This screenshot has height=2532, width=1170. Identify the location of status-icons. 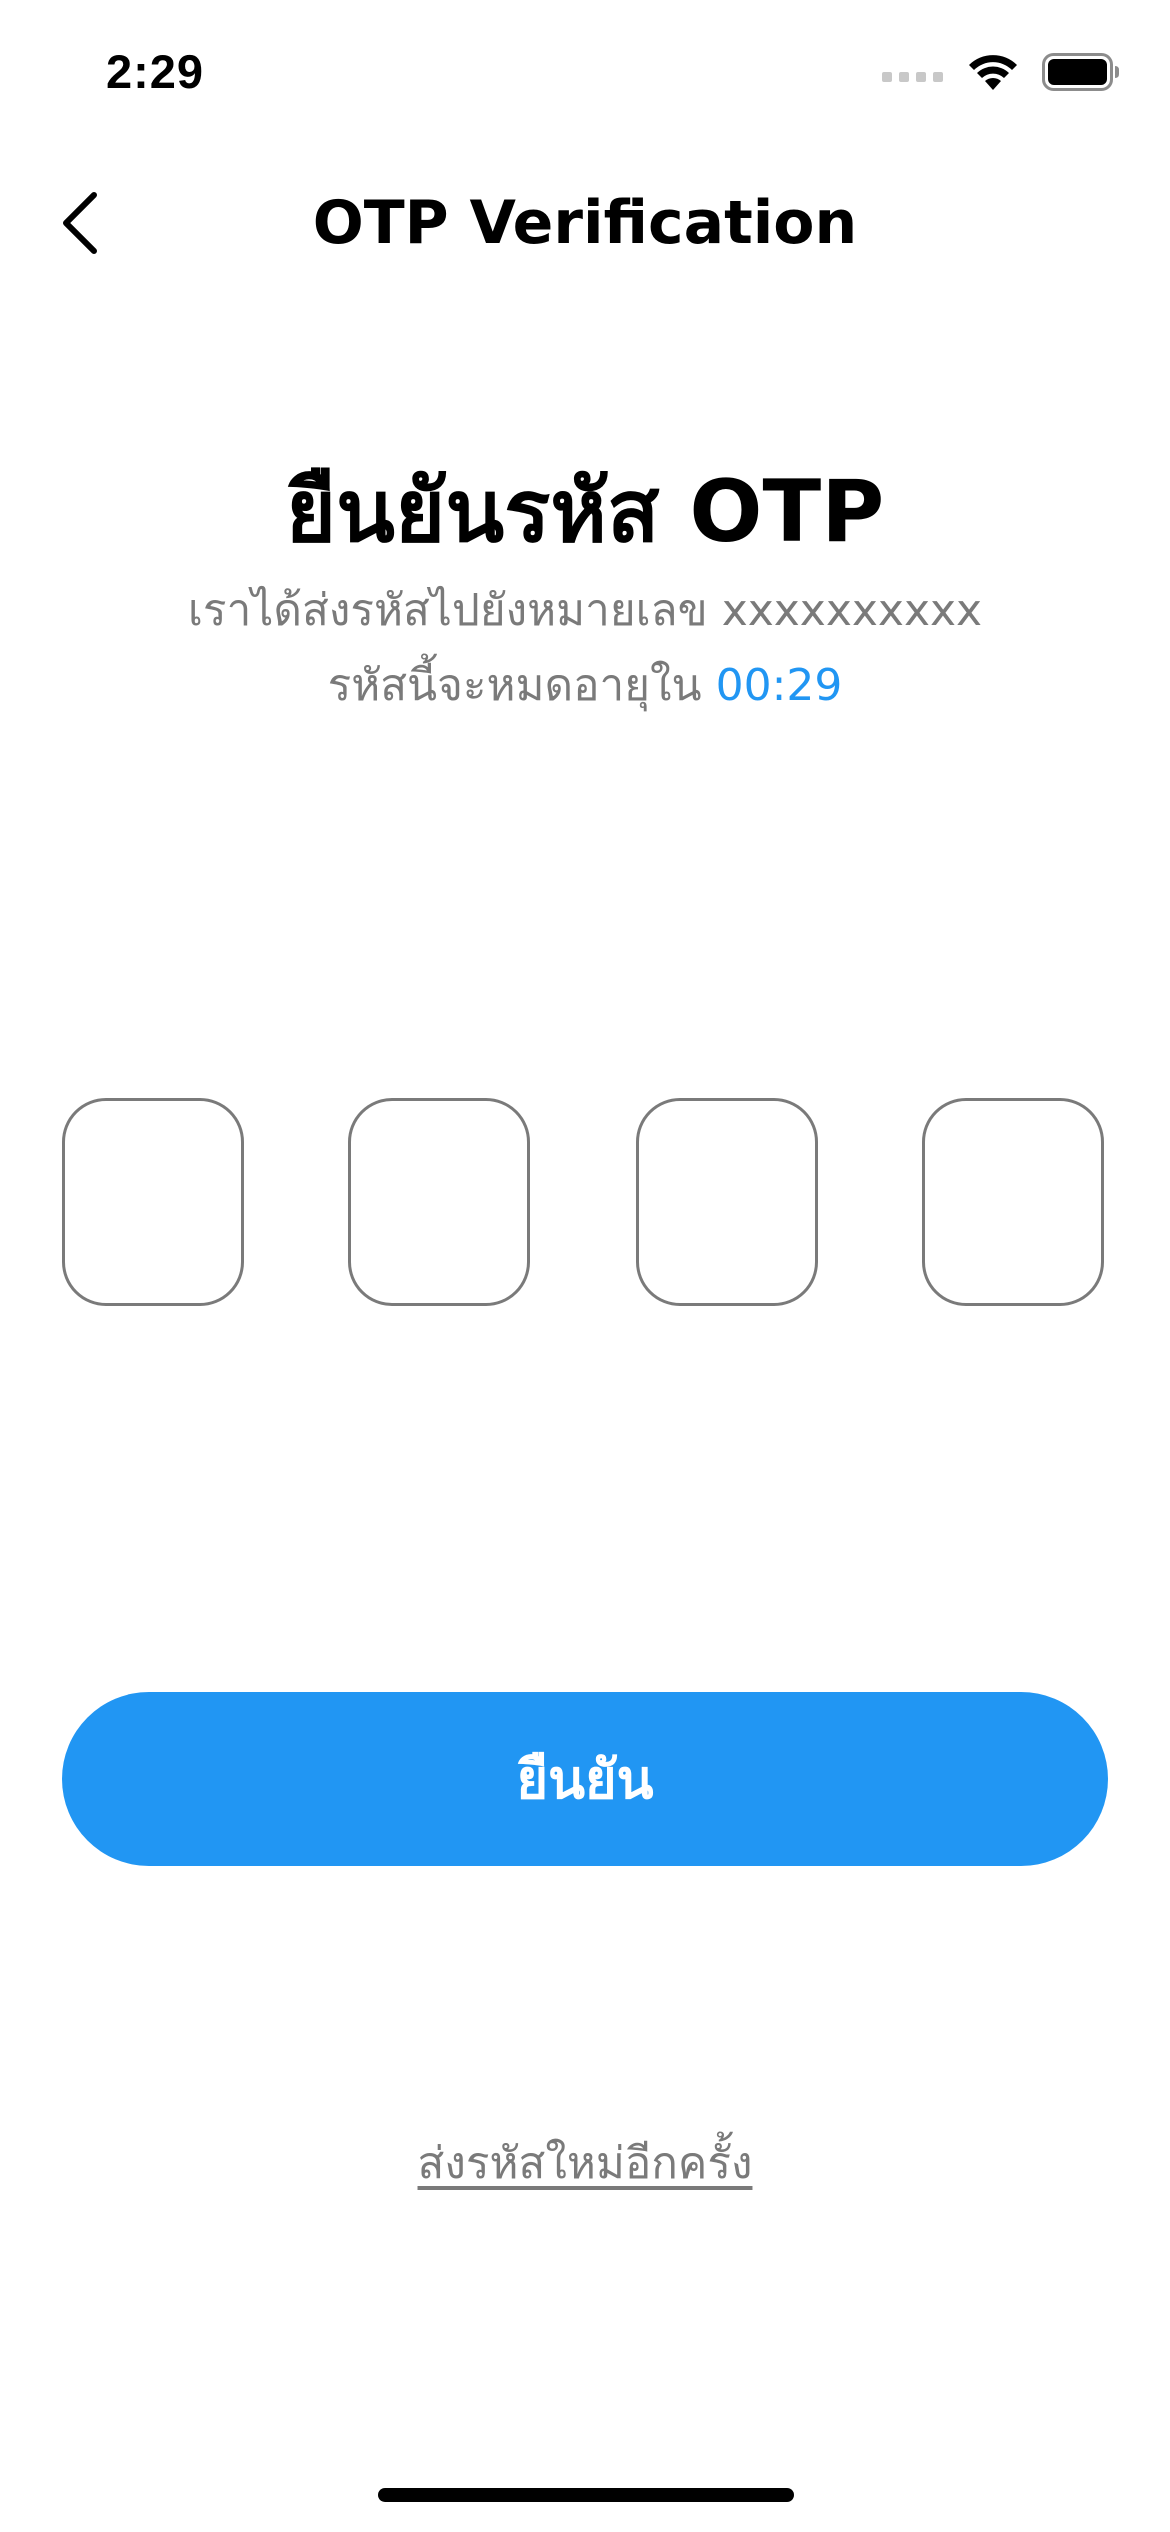
(1001, 74).